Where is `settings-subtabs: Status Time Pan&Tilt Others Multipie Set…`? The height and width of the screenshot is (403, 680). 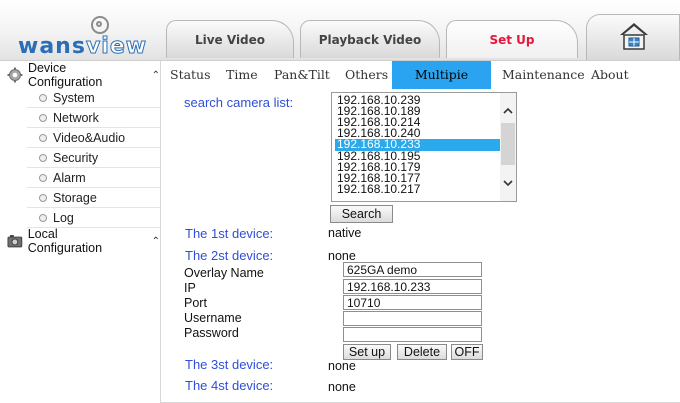 settings-subtabs: Status Time Pan&Tilt Others Multipie Set… is located at coordinates (420, 85).